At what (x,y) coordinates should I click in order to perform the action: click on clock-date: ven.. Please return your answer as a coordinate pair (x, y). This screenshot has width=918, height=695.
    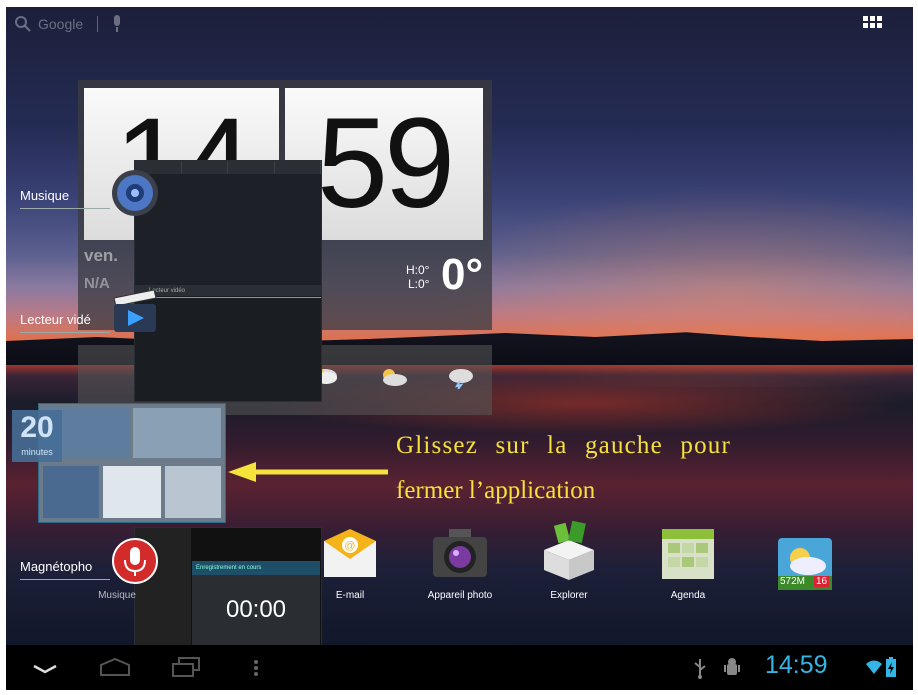
    Looking at the image, I should click on (101, 255).